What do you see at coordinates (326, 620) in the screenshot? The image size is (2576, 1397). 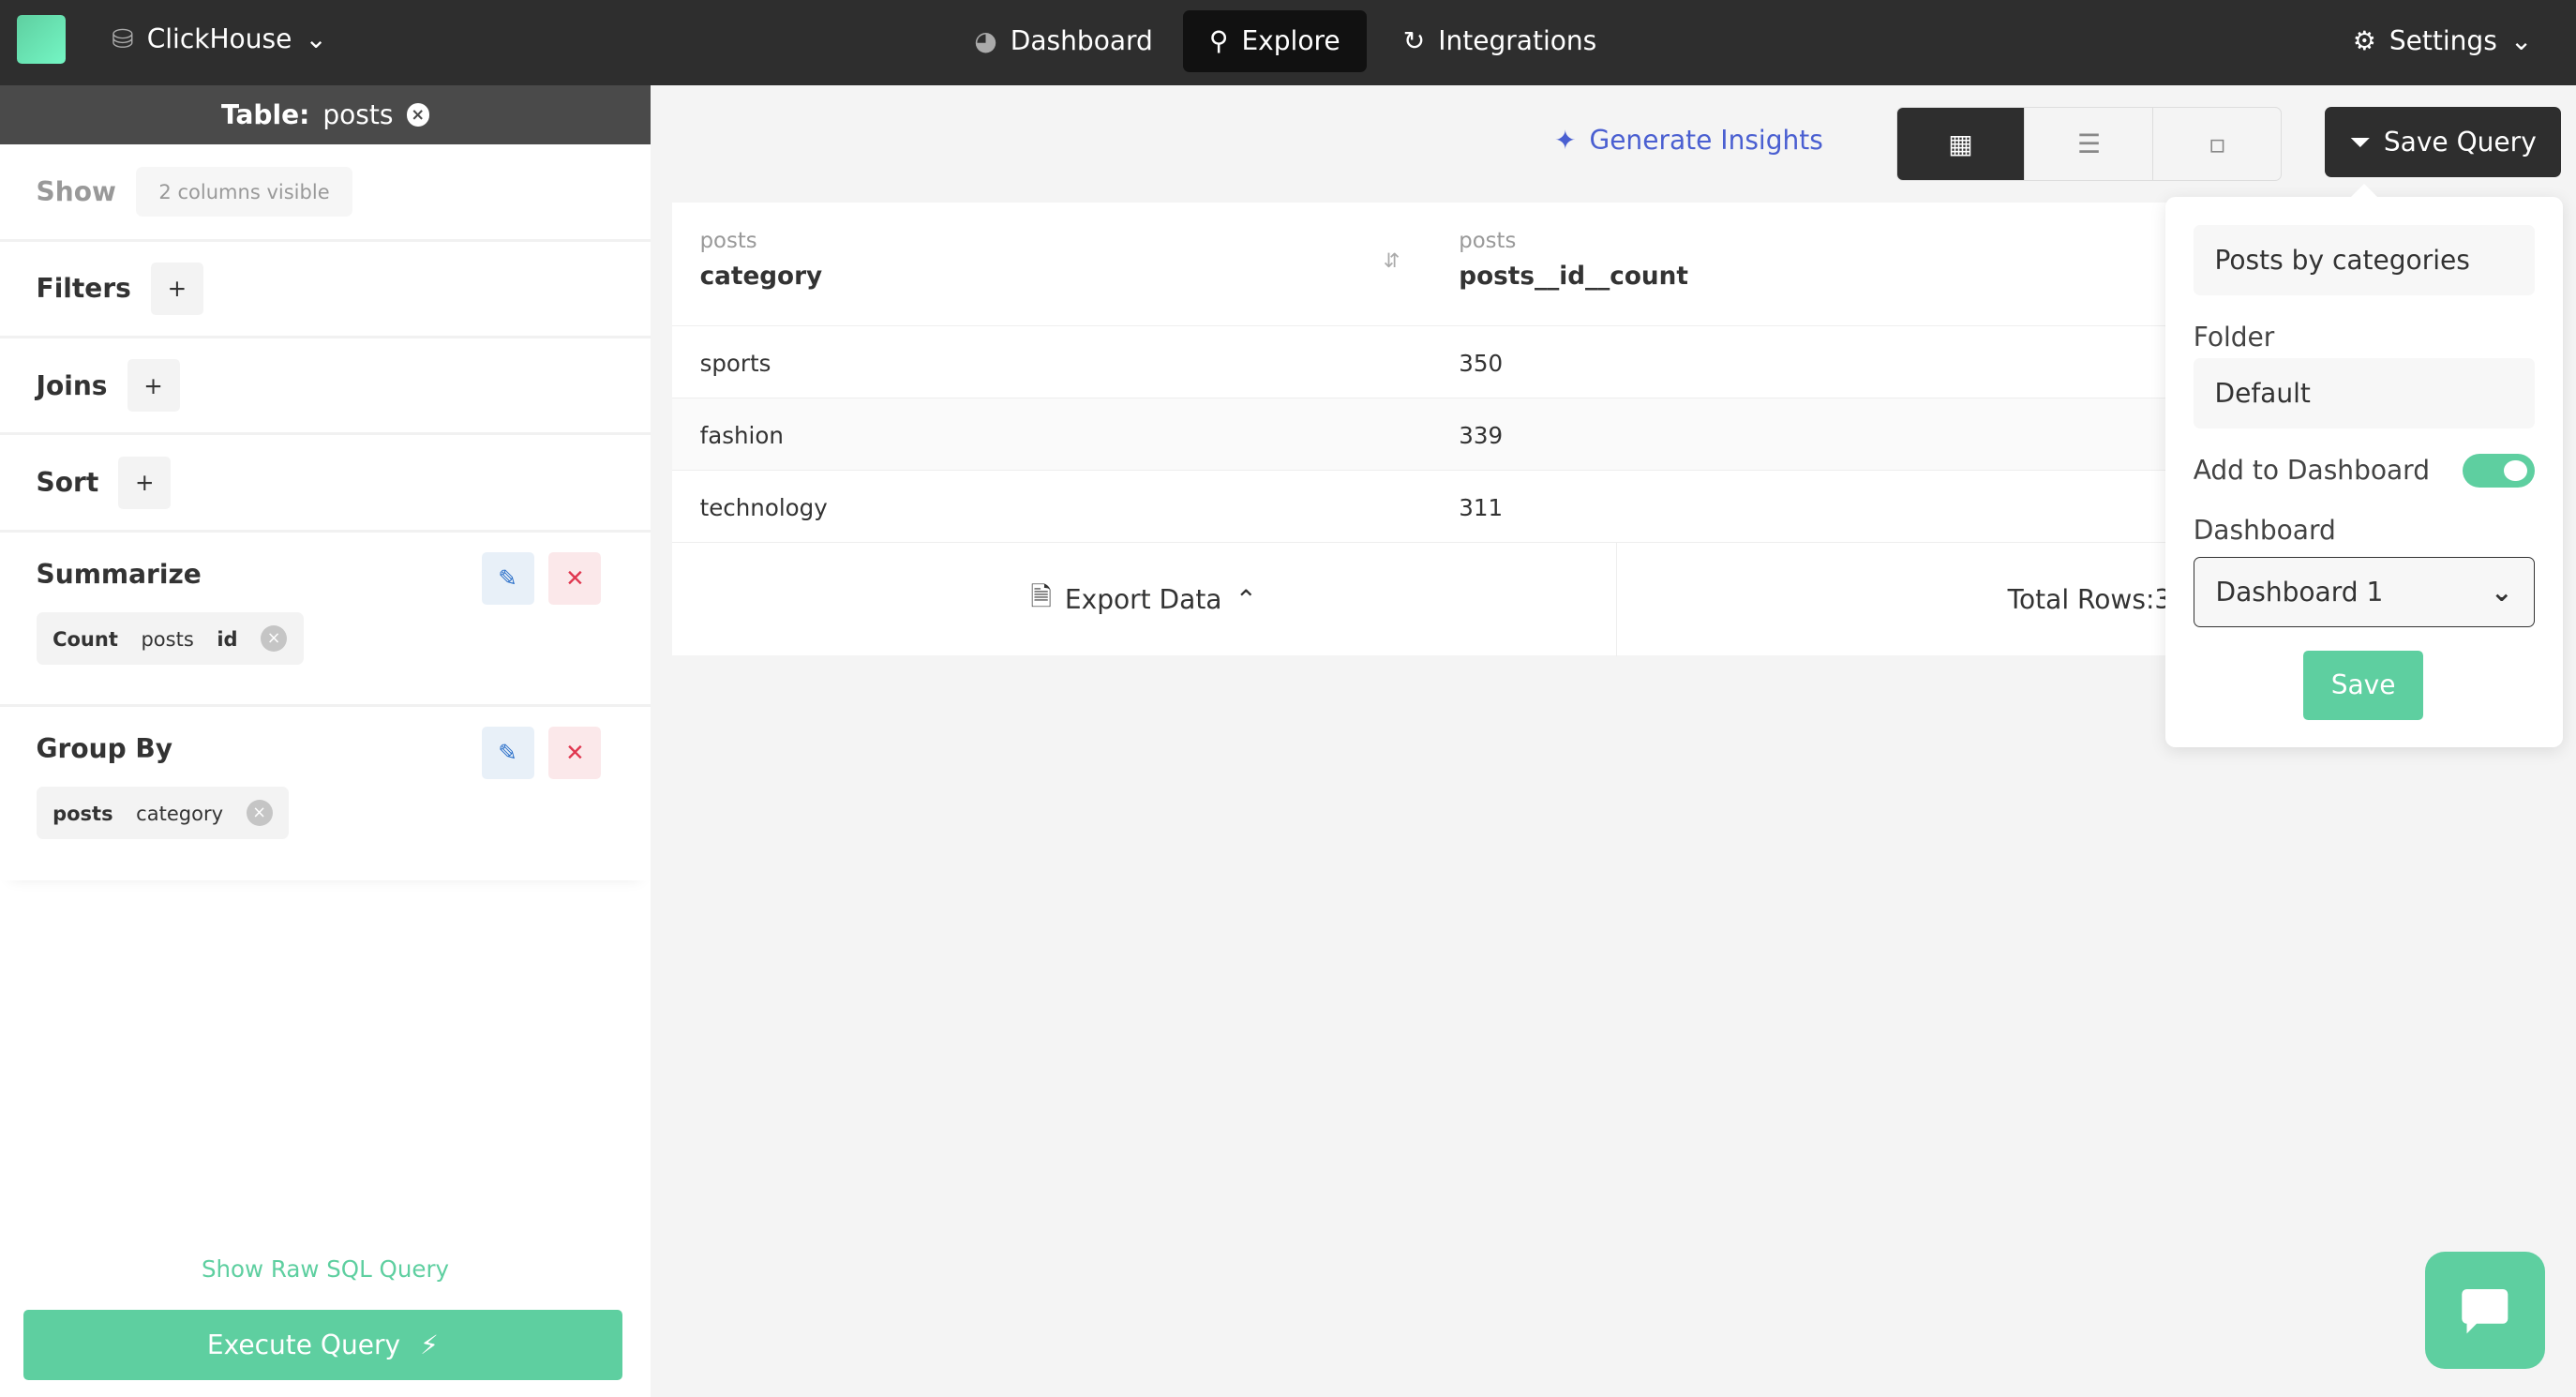 I see `summarize-section: Summarize ✎ ✕ Count posts id ×` at bounding box center [326, 620].